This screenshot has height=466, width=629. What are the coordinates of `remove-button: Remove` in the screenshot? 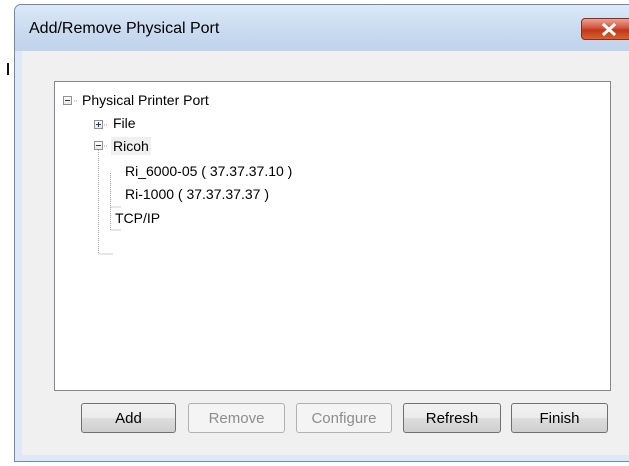 It's located at (236, 418).